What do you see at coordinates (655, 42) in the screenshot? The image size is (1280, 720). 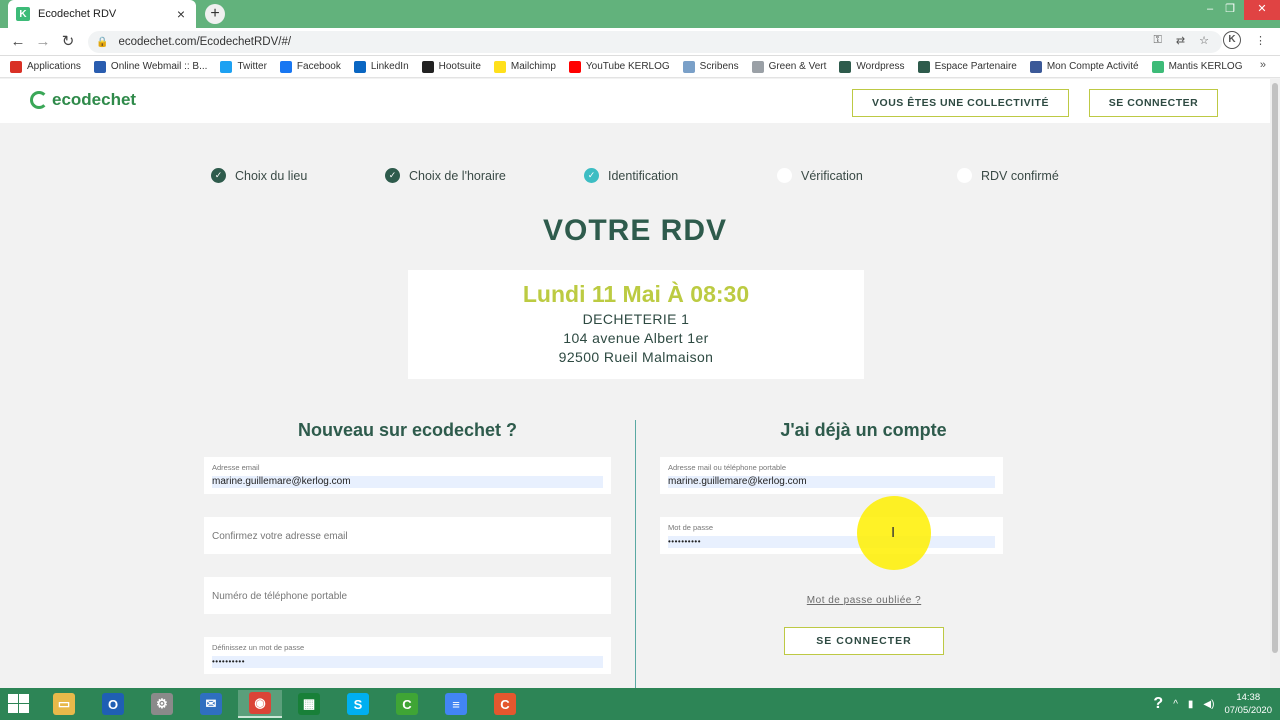 I see `omnibox: 🔒 ecodechet.com/EcodechetRDV/#/` at bounding box center [655, 42].